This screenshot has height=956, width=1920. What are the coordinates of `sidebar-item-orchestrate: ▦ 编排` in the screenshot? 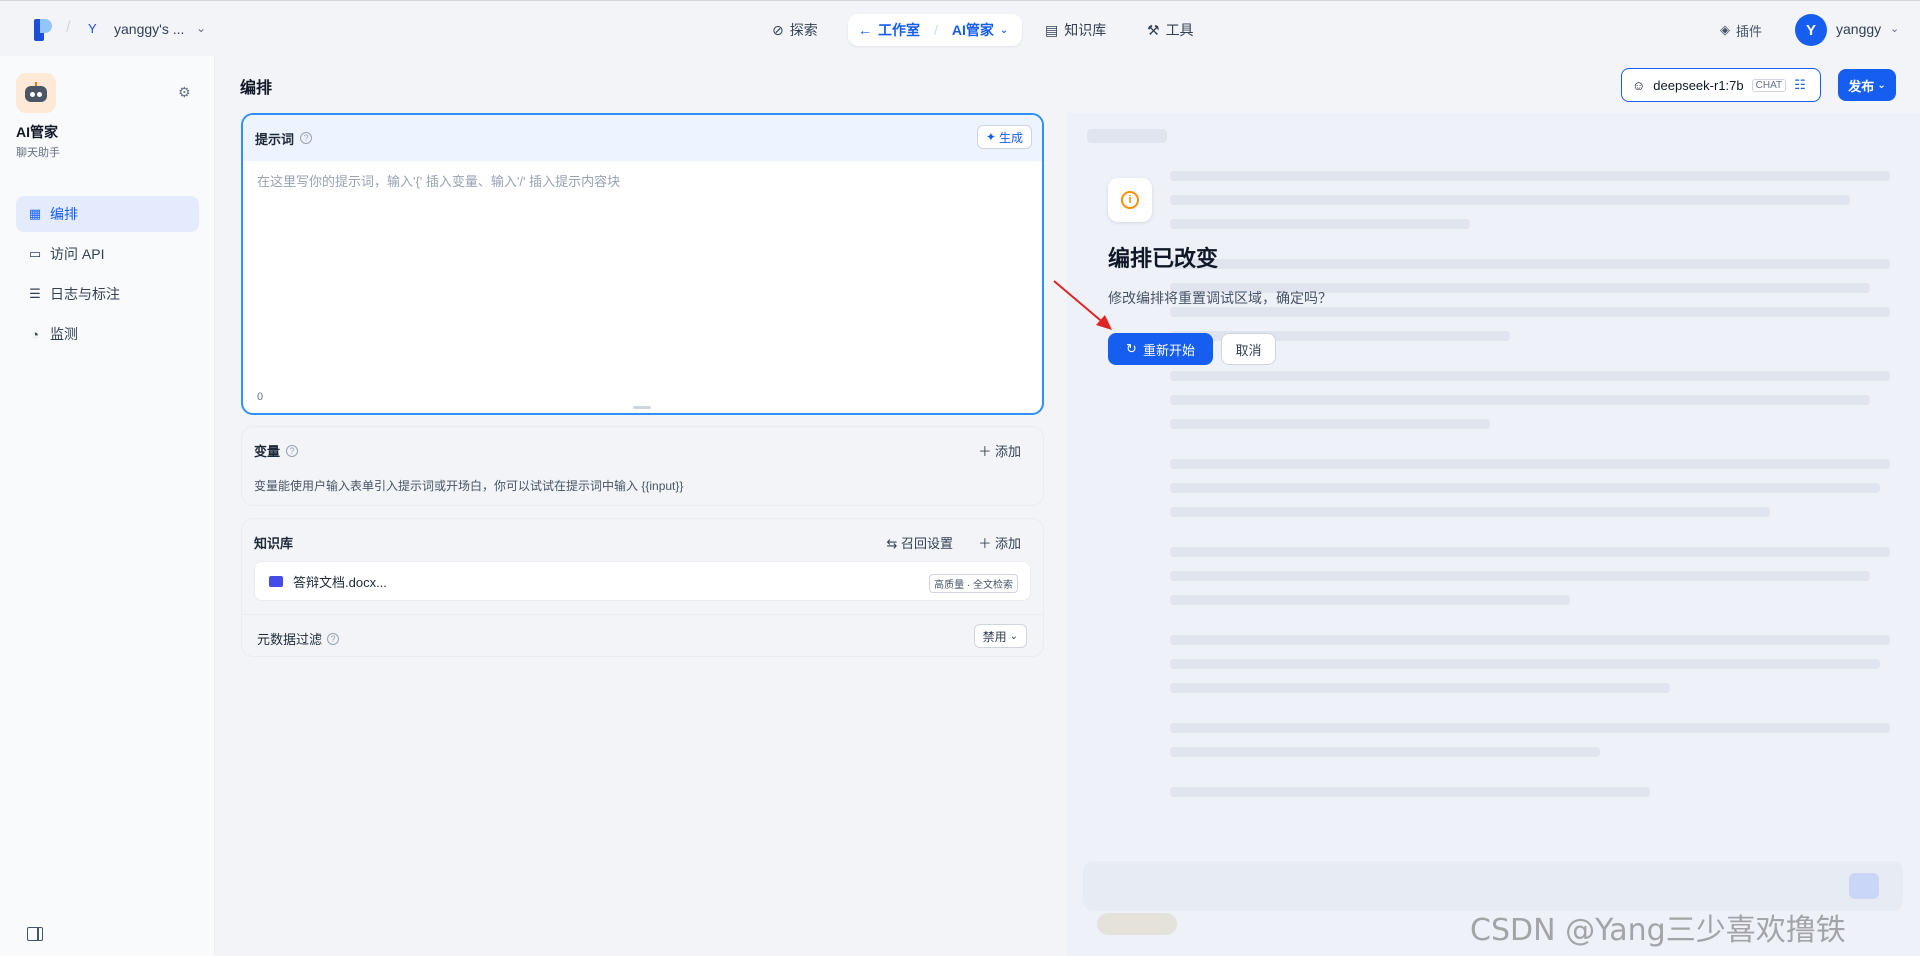 It's located at (107, 214).